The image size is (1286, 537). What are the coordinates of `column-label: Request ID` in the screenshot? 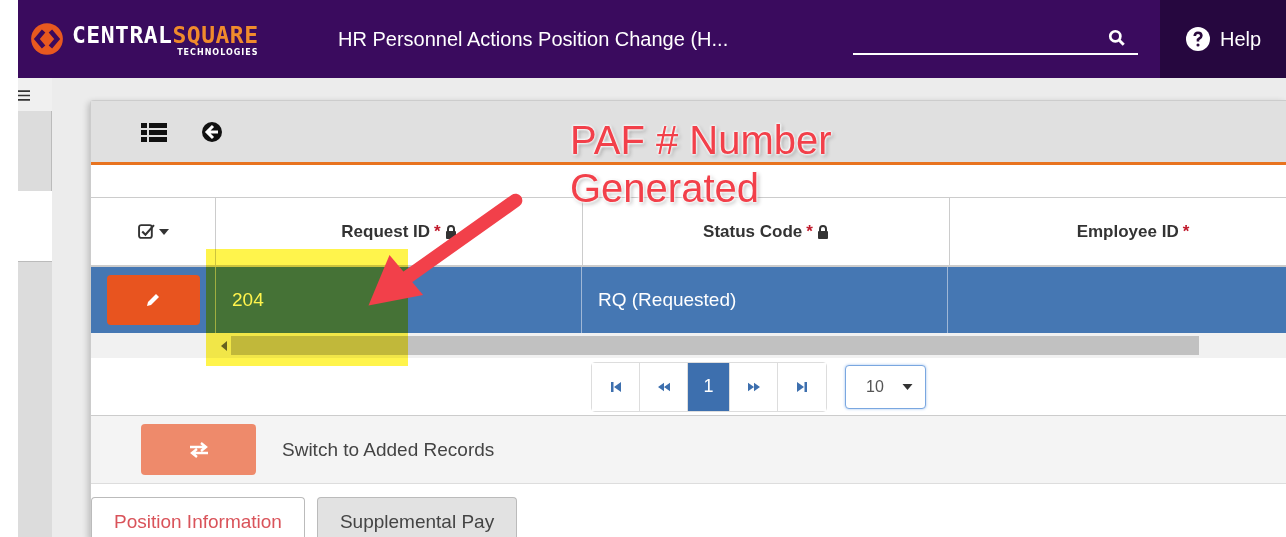 It's located at (386, 231).